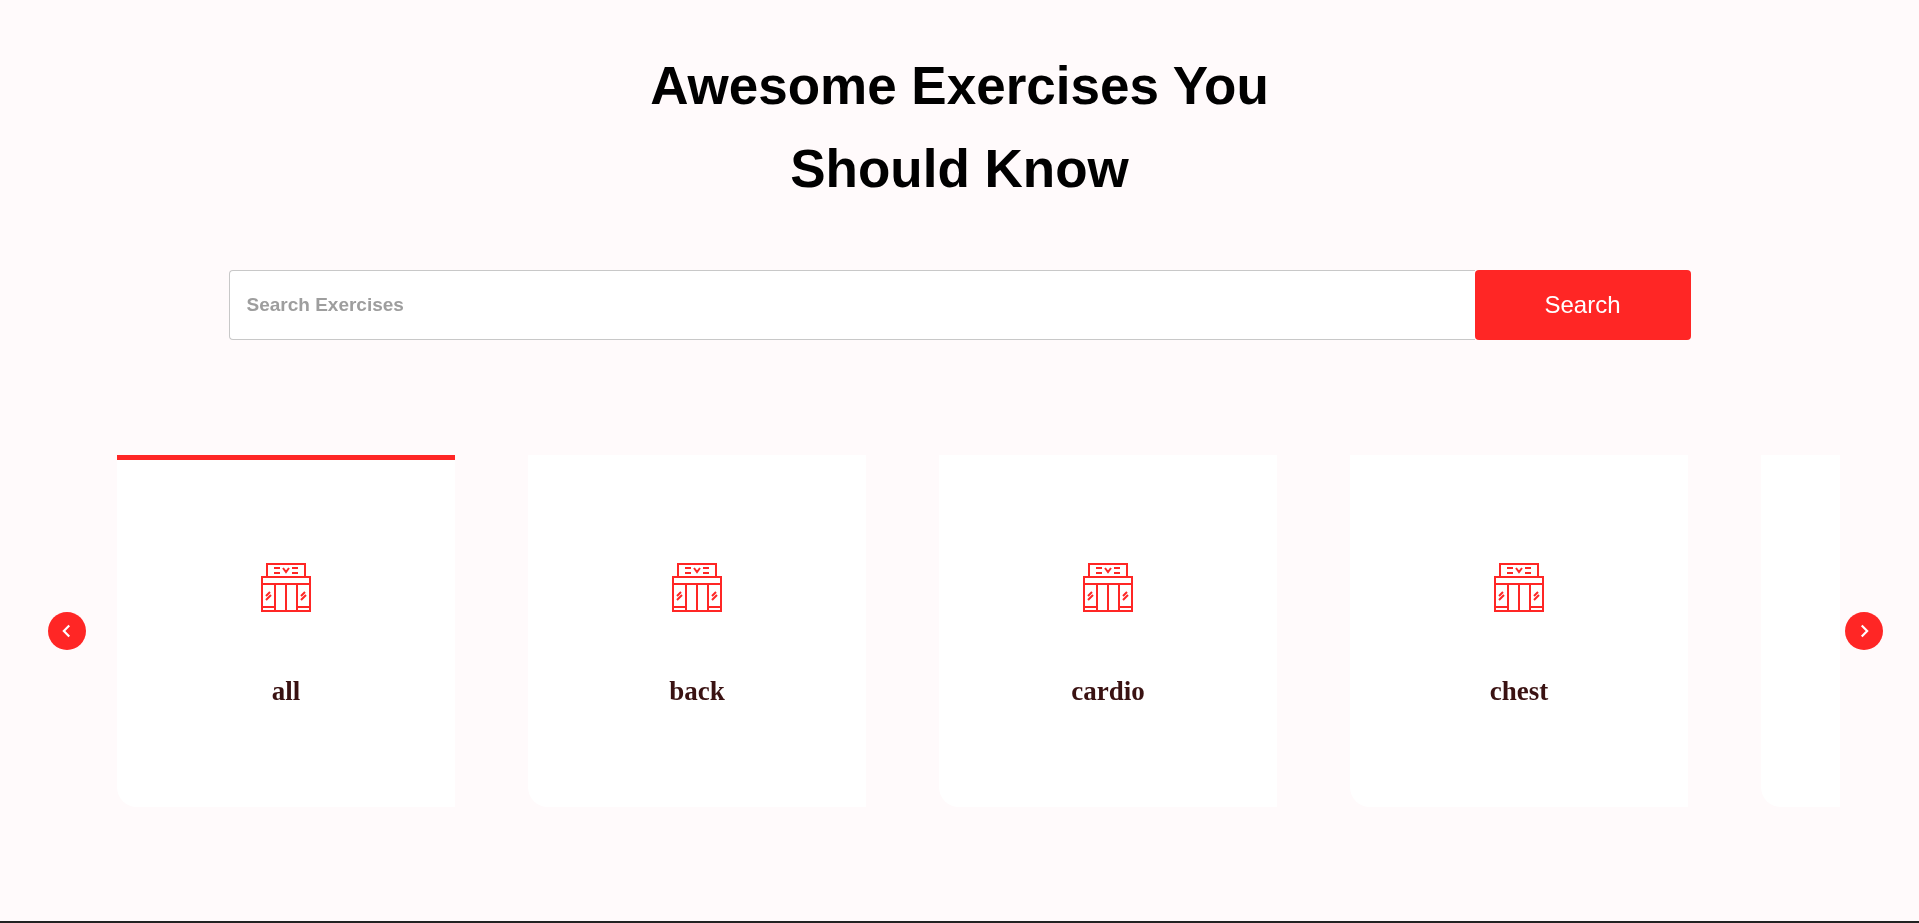  Describe the element at coordinates (1519, 691) in the screenshot. I see `category-label: chest` at that location.